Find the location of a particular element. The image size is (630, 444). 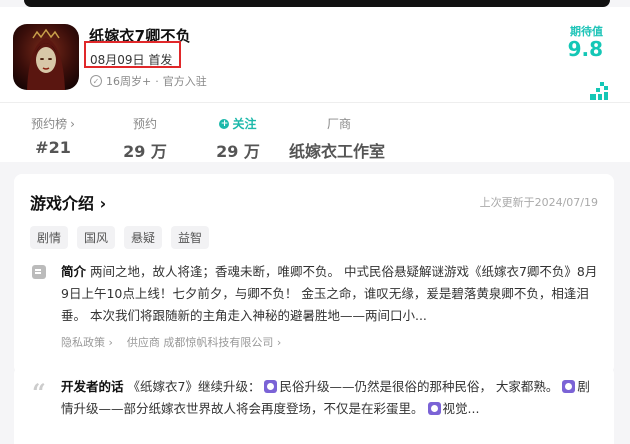

quote-icon: “ is located at coordinates (39, 392).